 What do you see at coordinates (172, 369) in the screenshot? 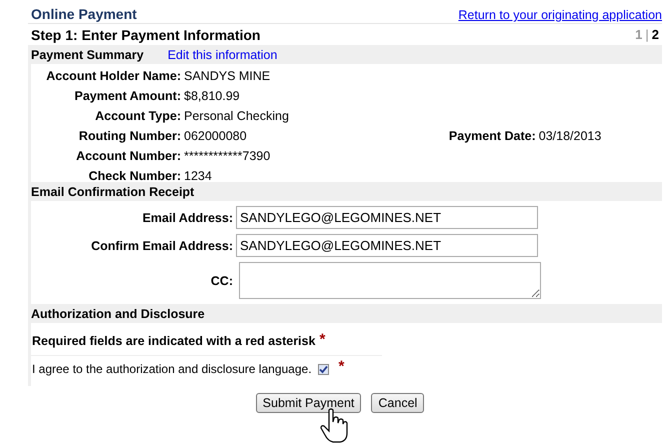
I see `agree-label: I agree to the authorization and disclosure language.` at bounding box center [172, 369].